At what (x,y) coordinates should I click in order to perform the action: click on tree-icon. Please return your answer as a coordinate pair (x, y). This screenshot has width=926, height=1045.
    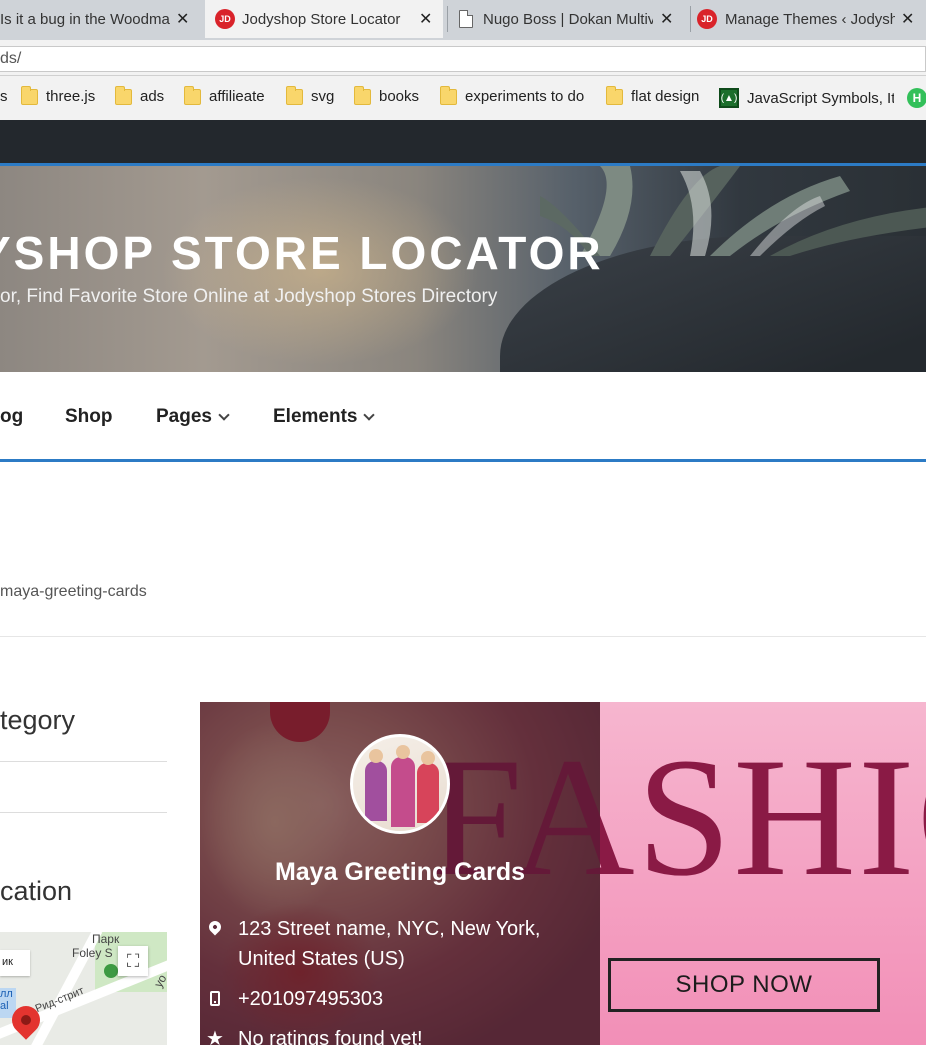
    Looking at the image, I should click on (111, 971).